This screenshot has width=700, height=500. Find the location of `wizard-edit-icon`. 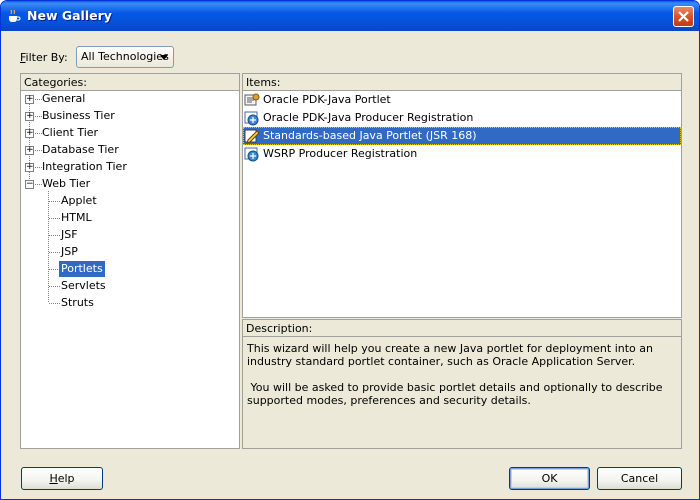

wizard-edit-icon is located at coordinates (252, 136).